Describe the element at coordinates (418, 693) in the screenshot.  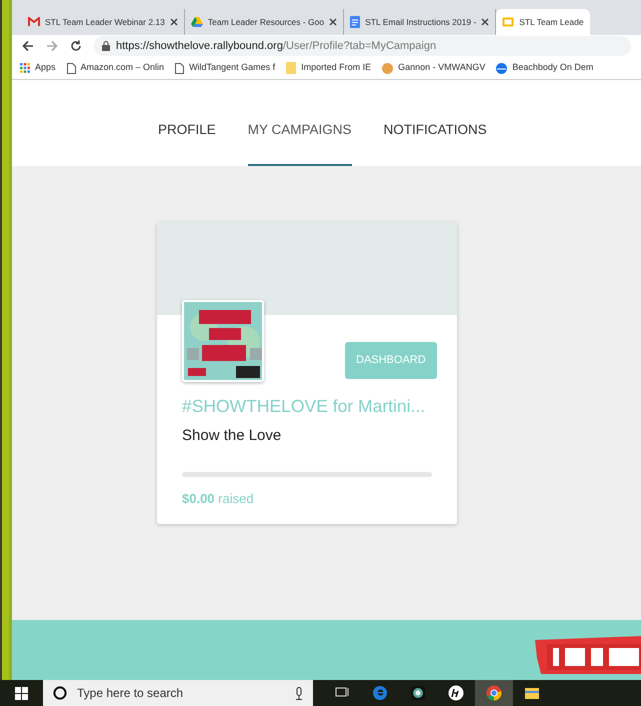
I see `camera-icon` at that location.